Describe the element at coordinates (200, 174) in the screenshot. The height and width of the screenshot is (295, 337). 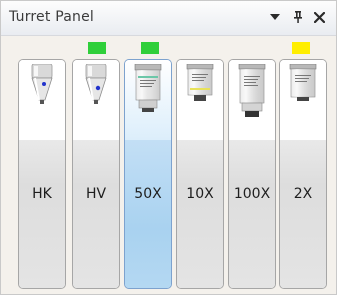
I see `turret-slot-10x: 10X` at that location.